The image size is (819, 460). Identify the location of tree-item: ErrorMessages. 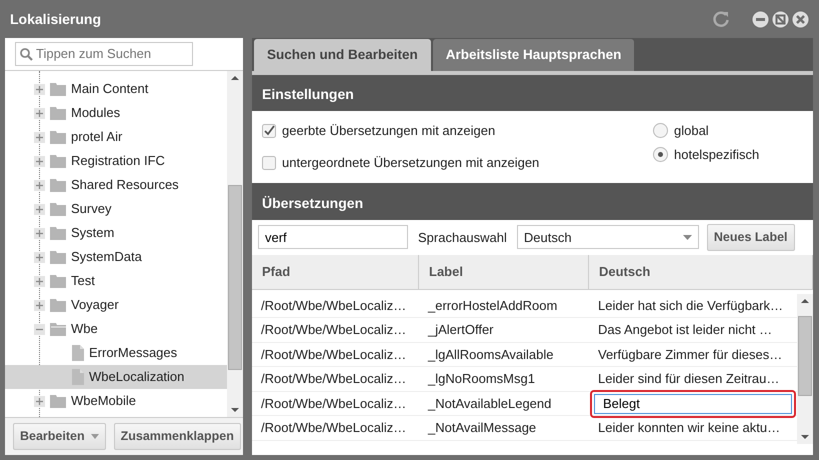
(116, 353).